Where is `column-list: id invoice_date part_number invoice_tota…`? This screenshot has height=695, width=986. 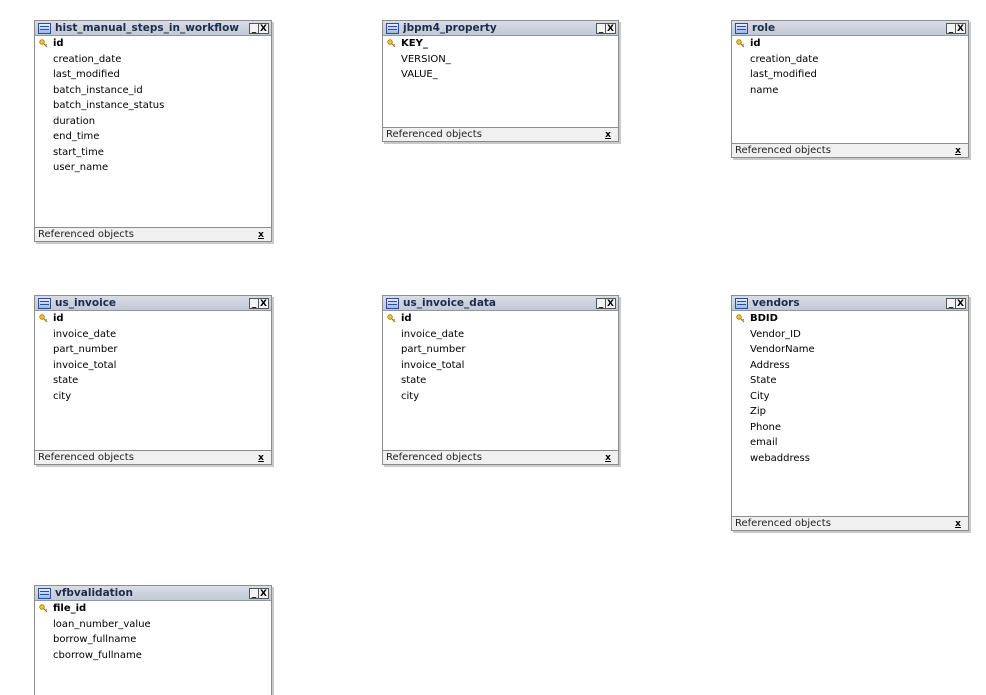
column-list: id invoice_date part_number invoice_tota… is located at coordinates (500, 357).